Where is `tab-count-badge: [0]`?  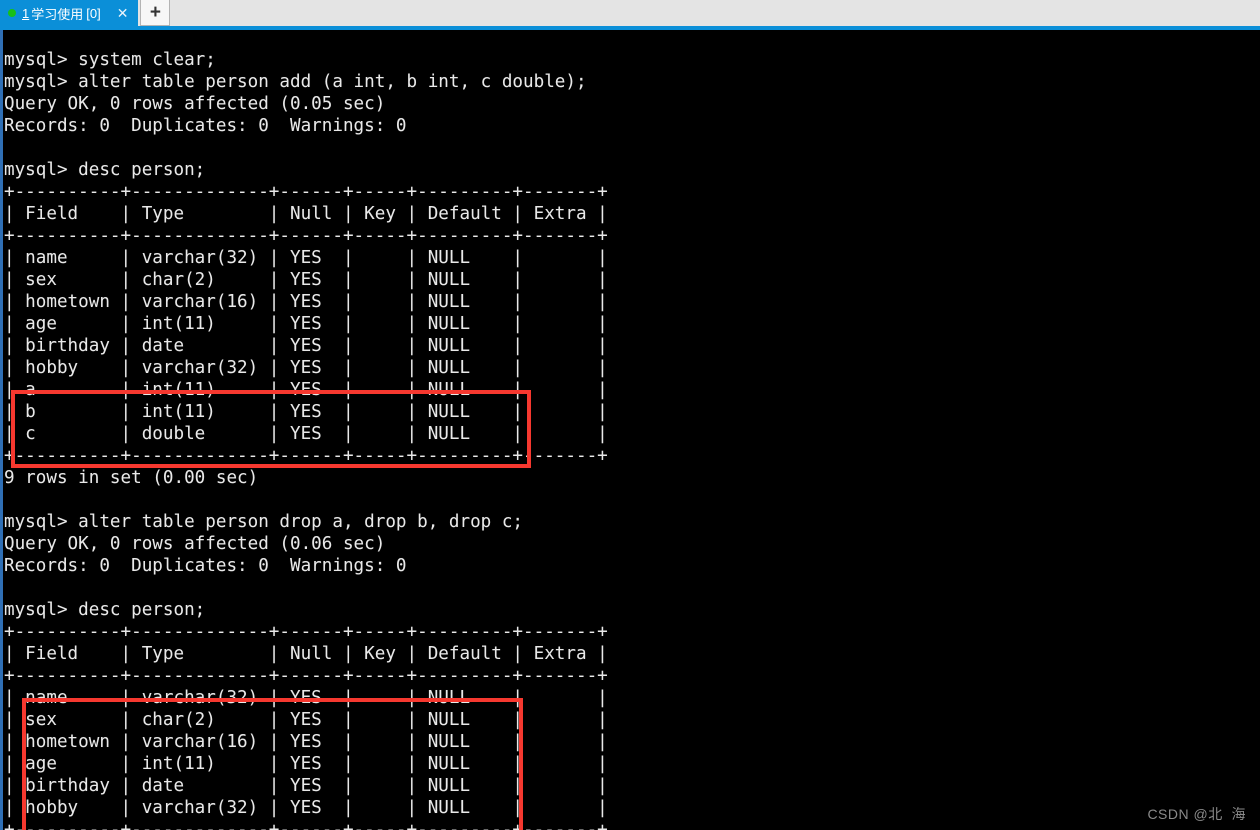
tab-count-badge: [0] is located at coordinates (93, 13).